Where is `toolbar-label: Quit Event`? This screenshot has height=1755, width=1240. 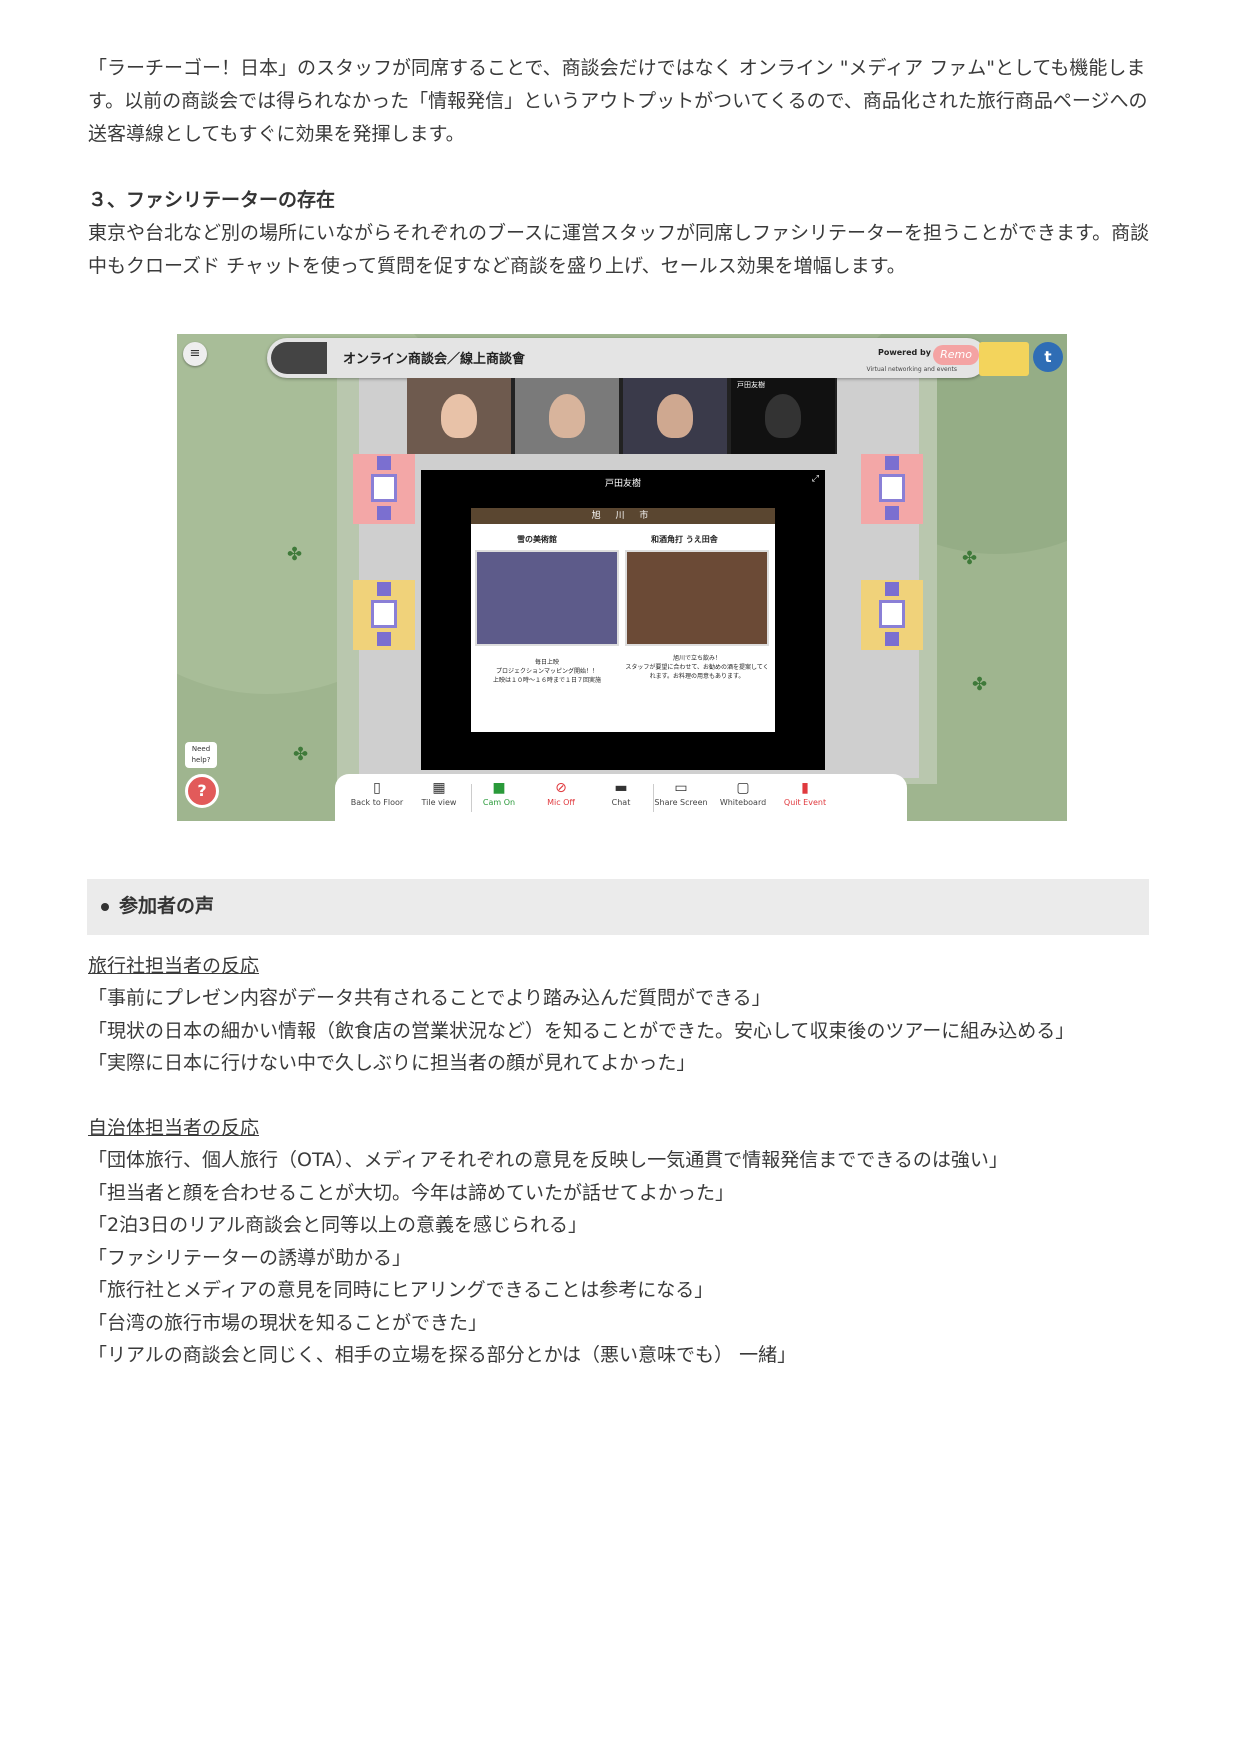
toolbar-label: Quit Event is located at coordinates (805, 802).